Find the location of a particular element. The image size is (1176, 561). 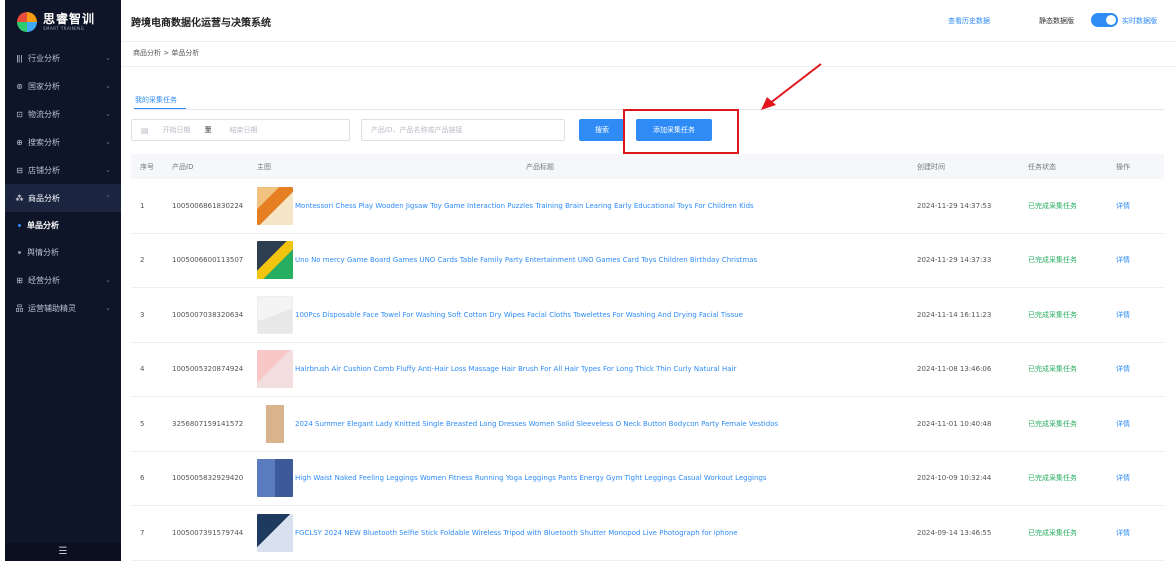

column-header: 操作 is located at coordinates (1123, 166).